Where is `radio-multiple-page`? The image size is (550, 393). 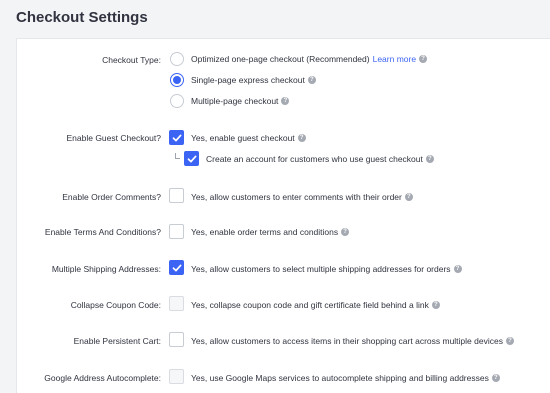
radio-multiple-page is located at coordinates (177, 101).